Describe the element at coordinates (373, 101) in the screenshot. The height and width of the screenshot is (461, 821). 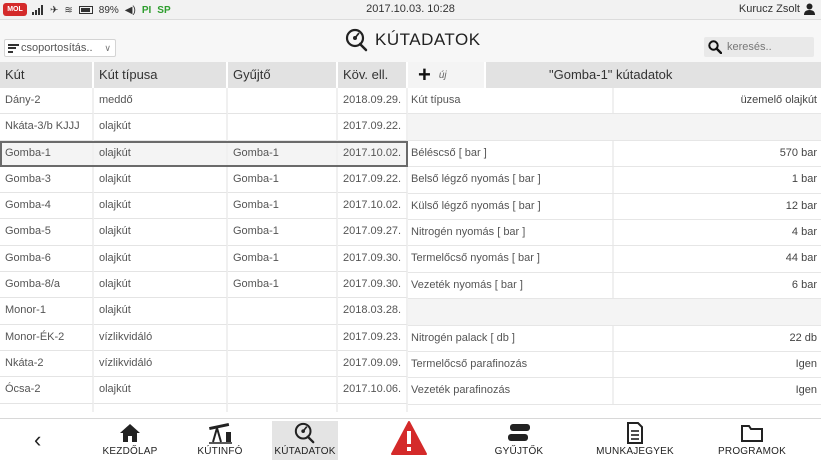
I see `cell-kov-ell: 2018.09.29.` at that location.